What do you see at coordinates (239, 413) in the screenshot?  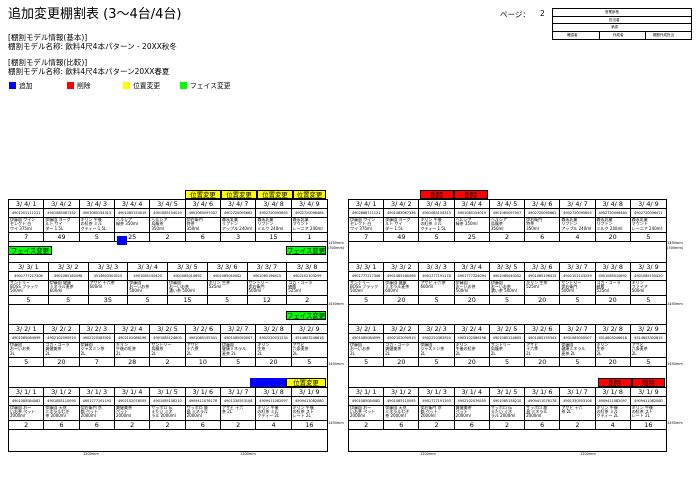 I see `shelf-cell-product-name: アサヒ 十六 茶 2L` at bounding box center [239, 413].